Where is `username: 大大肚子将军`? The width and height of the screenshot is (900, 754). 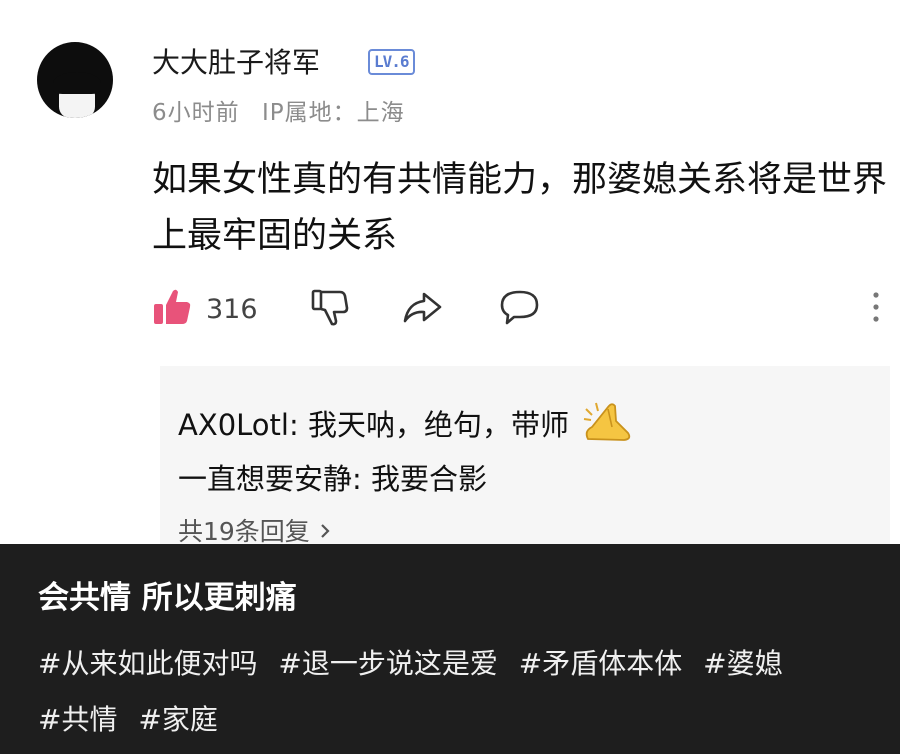
username: 大大肚子将军 is located at coordinates (236, 61).